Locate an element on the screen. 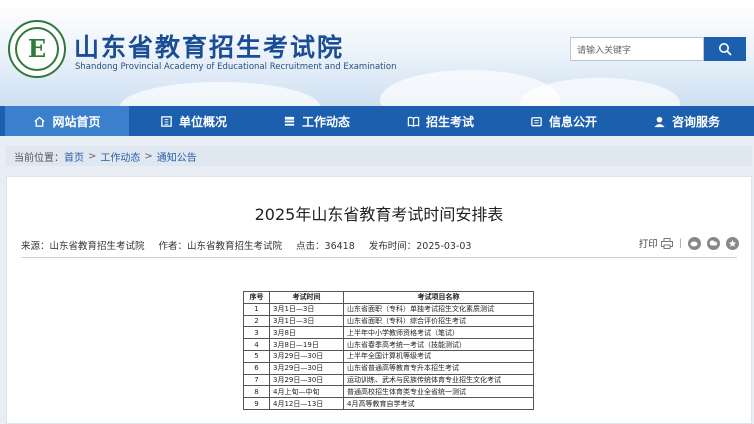 This screenshot has height=424, width=754. nav-item-label: 网站首页 is located at coordinates (76, 121).